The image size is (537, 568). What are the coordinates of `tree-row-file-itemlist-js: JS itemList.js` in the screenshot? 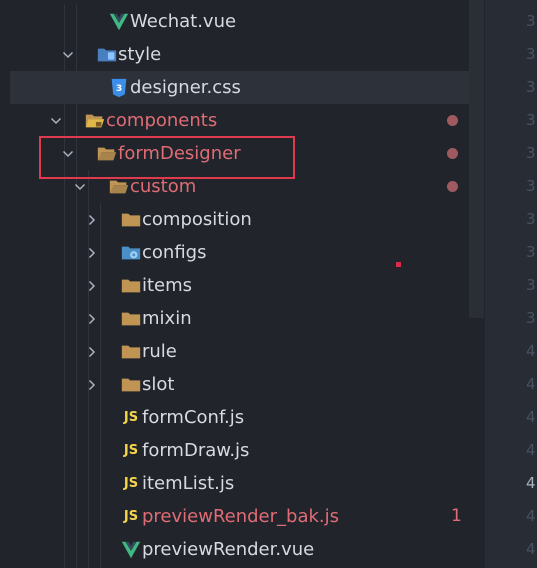 It's located at (242, 483).